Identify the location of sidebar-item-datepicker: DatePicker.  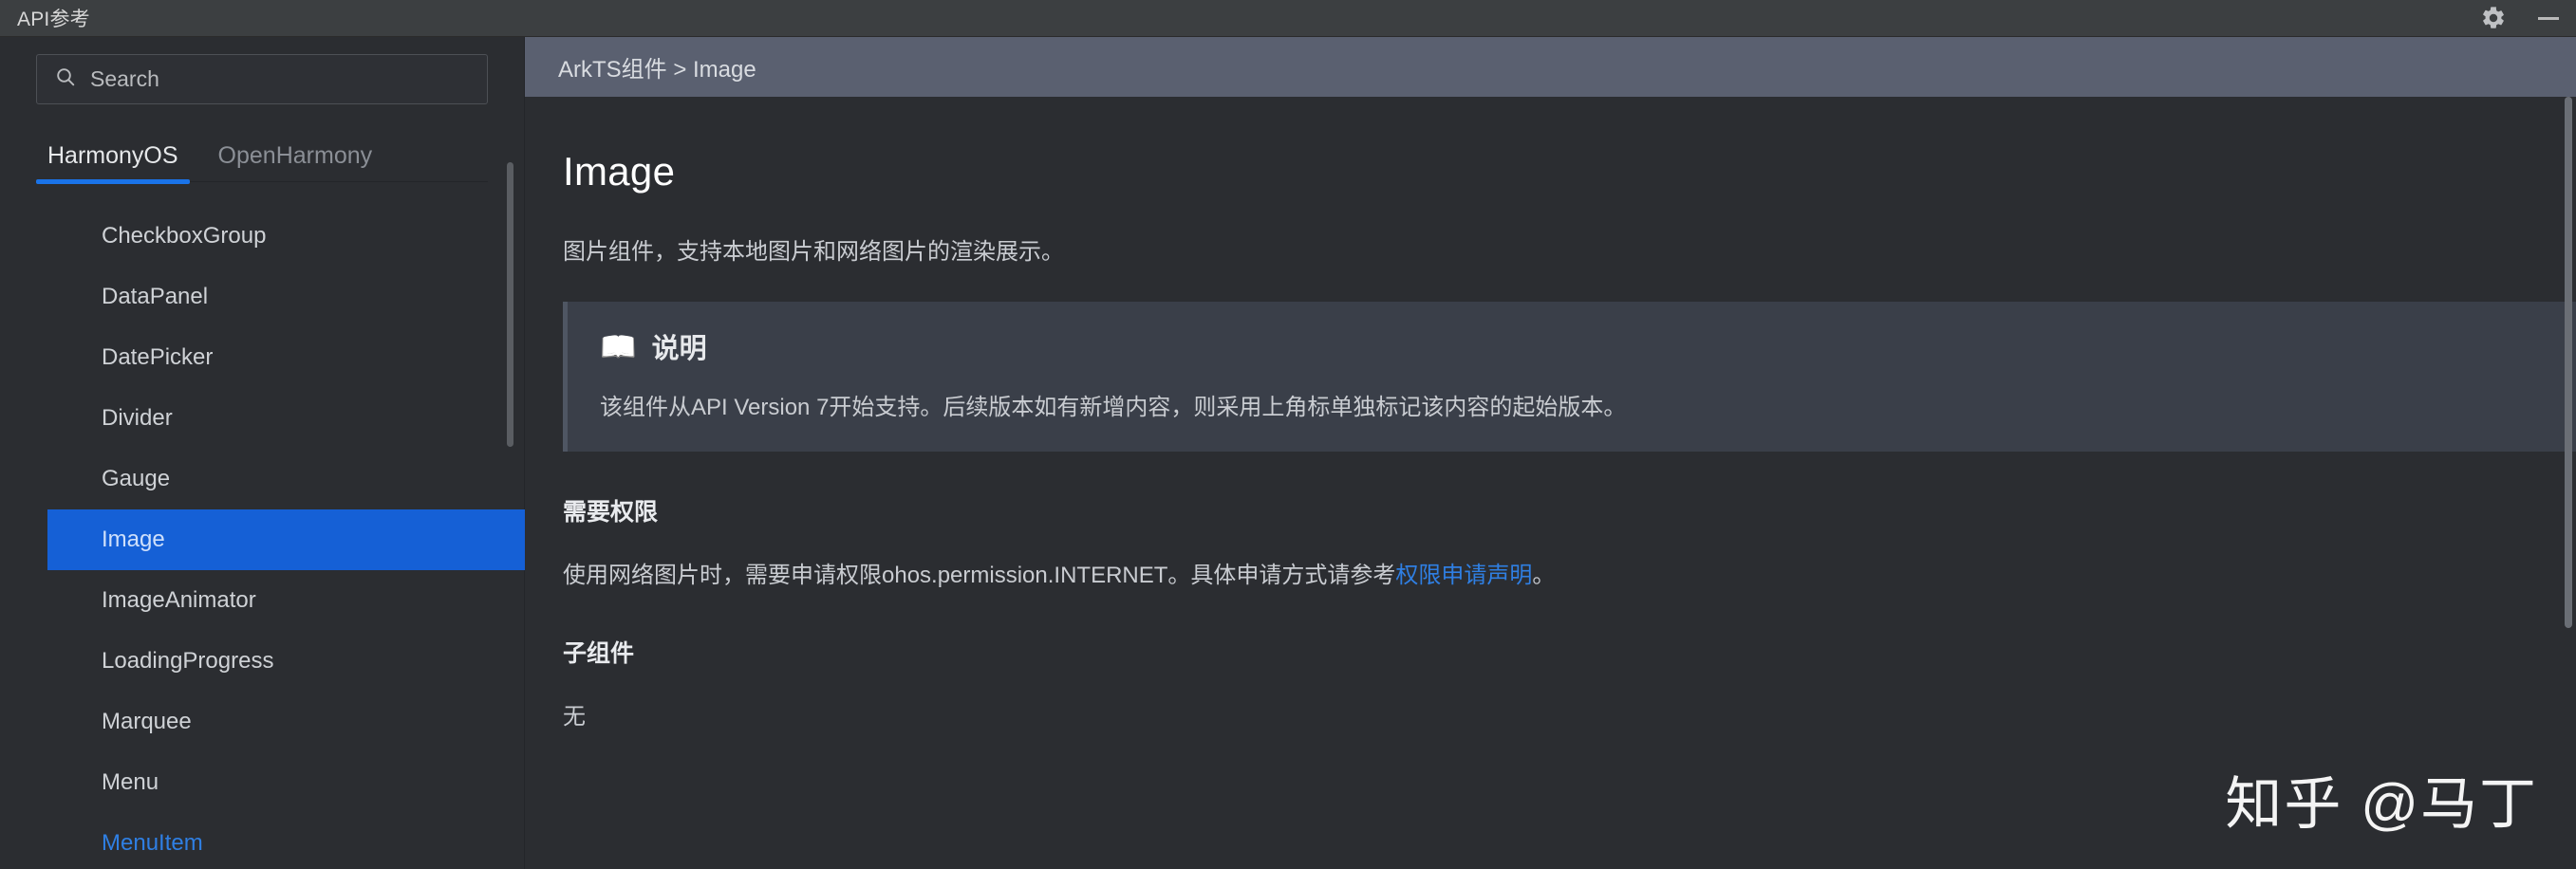
(262, 357).